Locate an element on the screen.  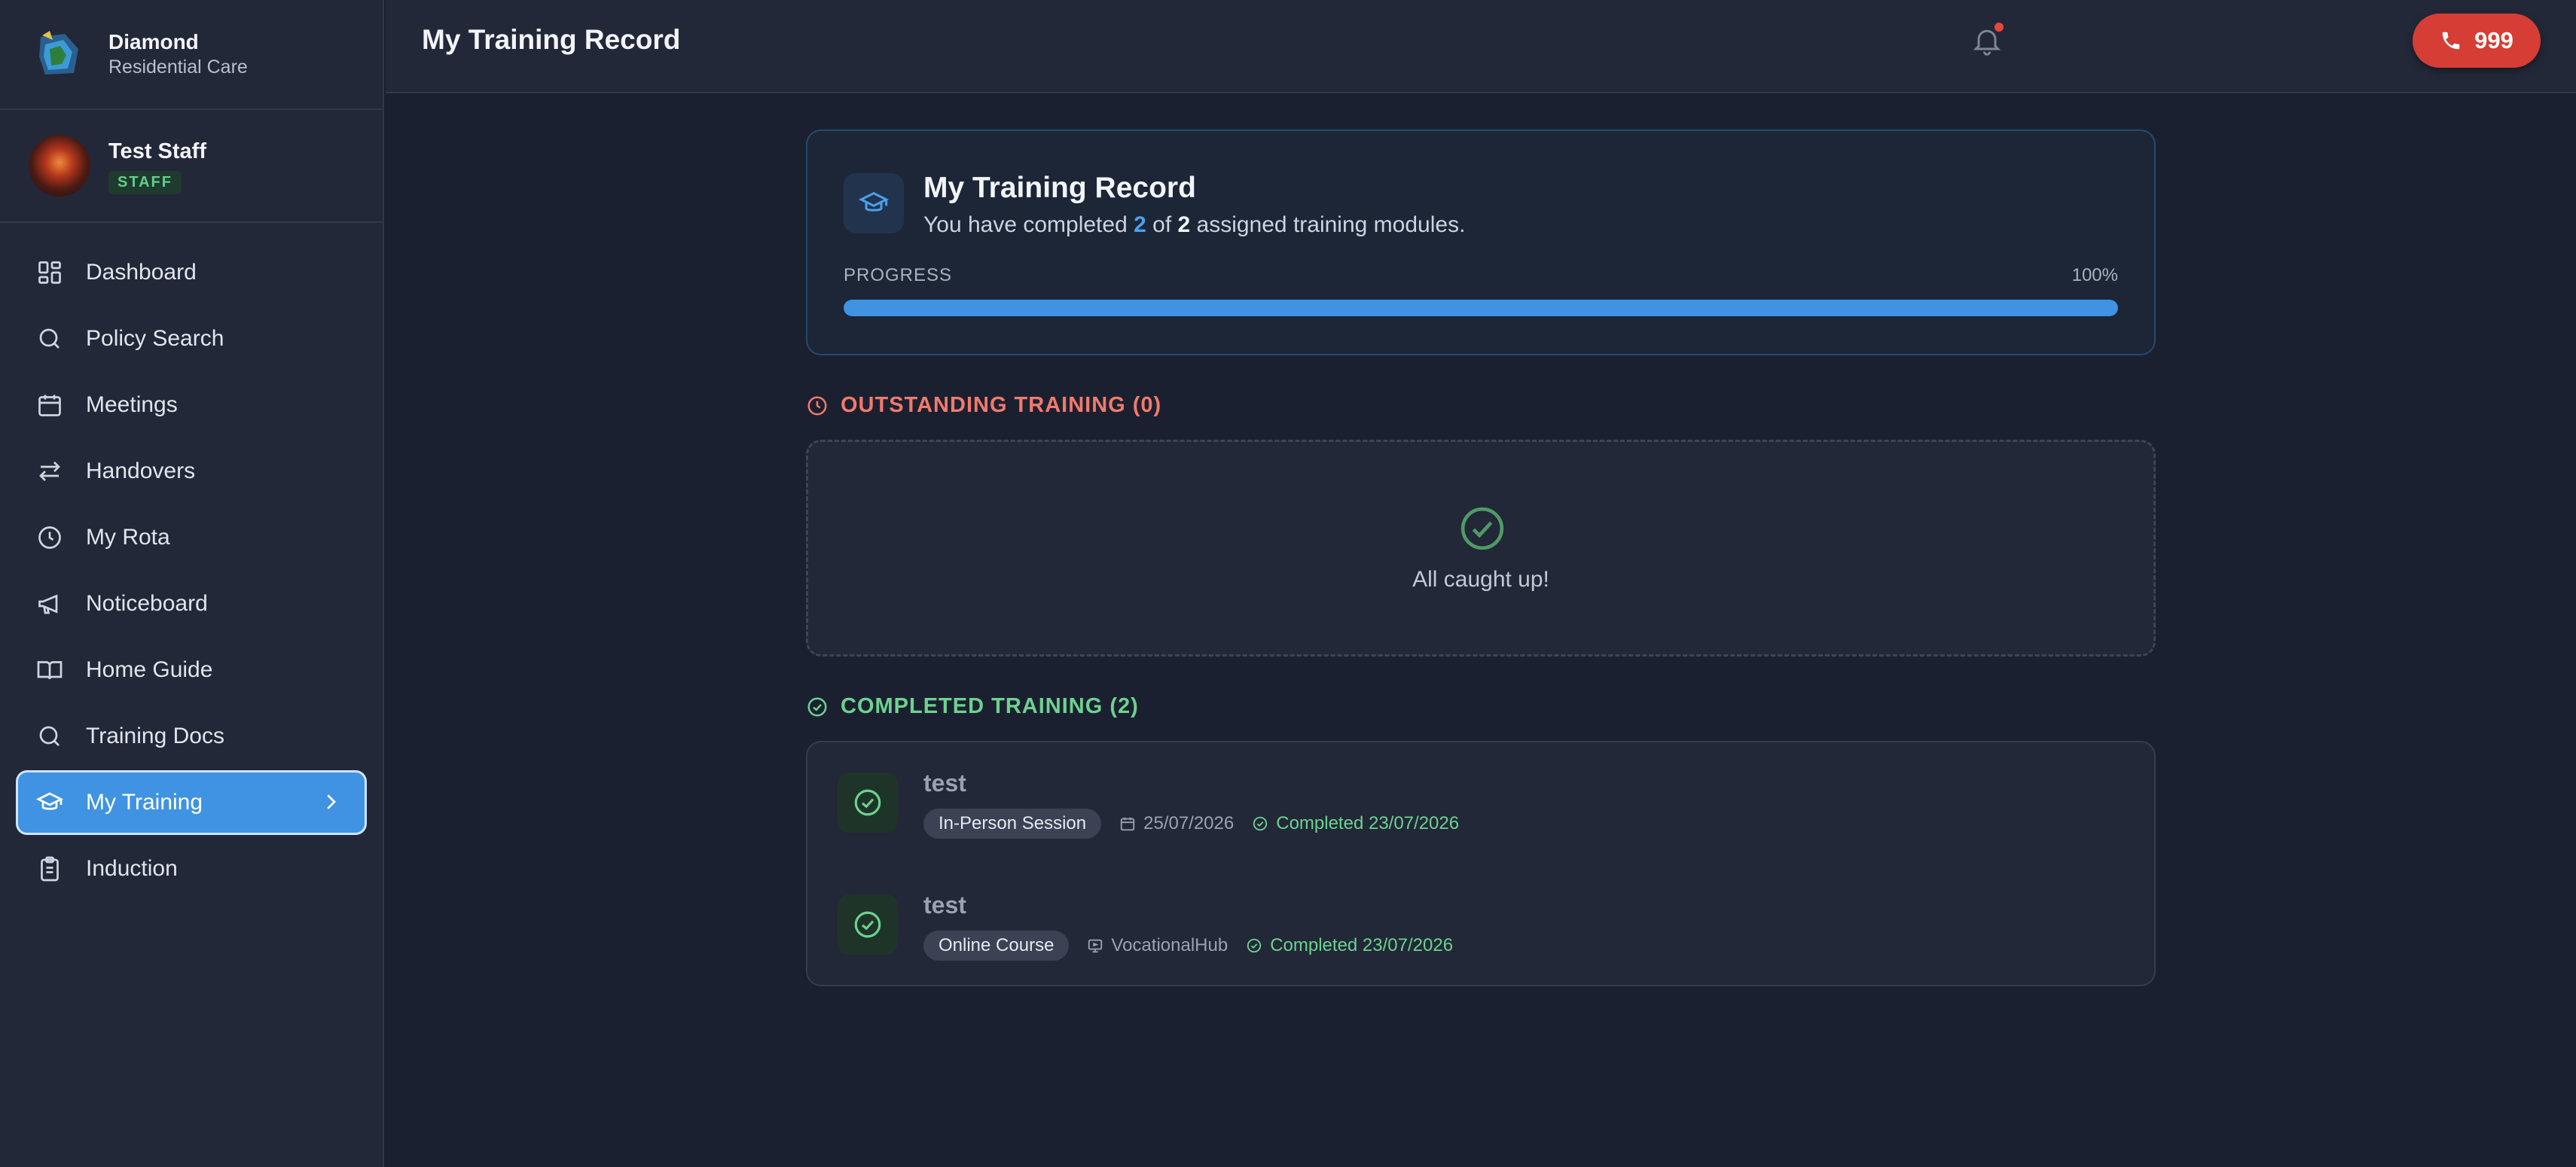
emergency-label: 999 is located at coordinates (2494, 40).